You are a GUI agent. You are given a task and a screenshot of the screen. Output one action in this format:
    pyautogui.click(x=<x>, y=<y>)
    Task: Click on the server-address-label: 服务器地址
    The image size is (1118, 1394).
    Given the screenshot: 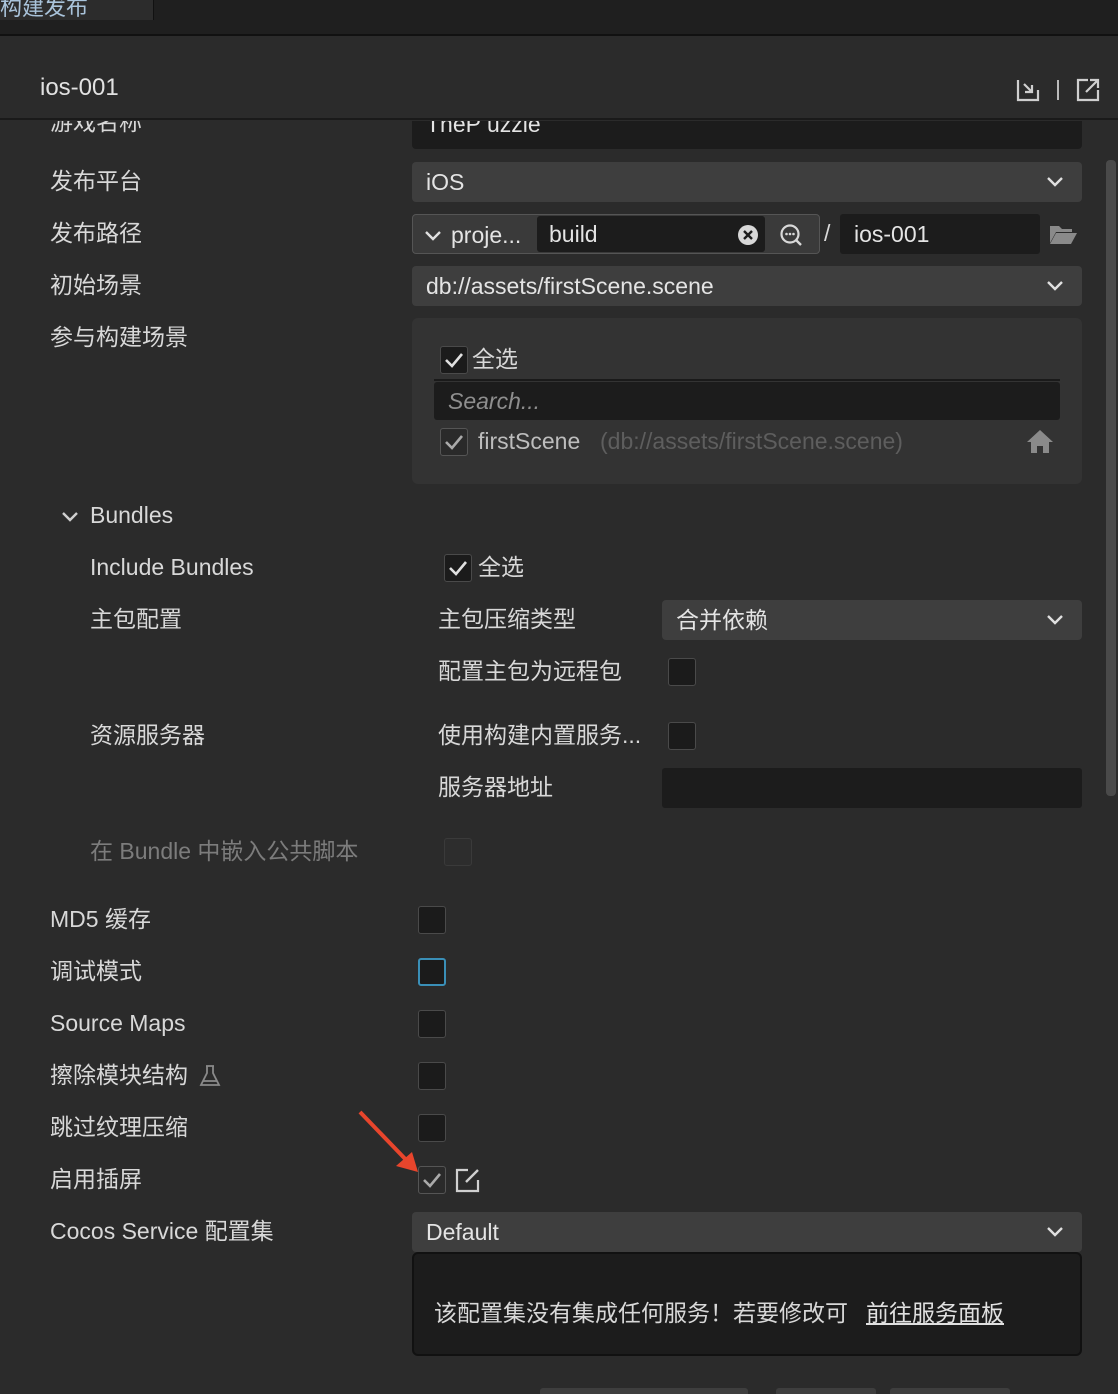 What is the action you would take?
    pyautogui.click(x=495, y=787)
    